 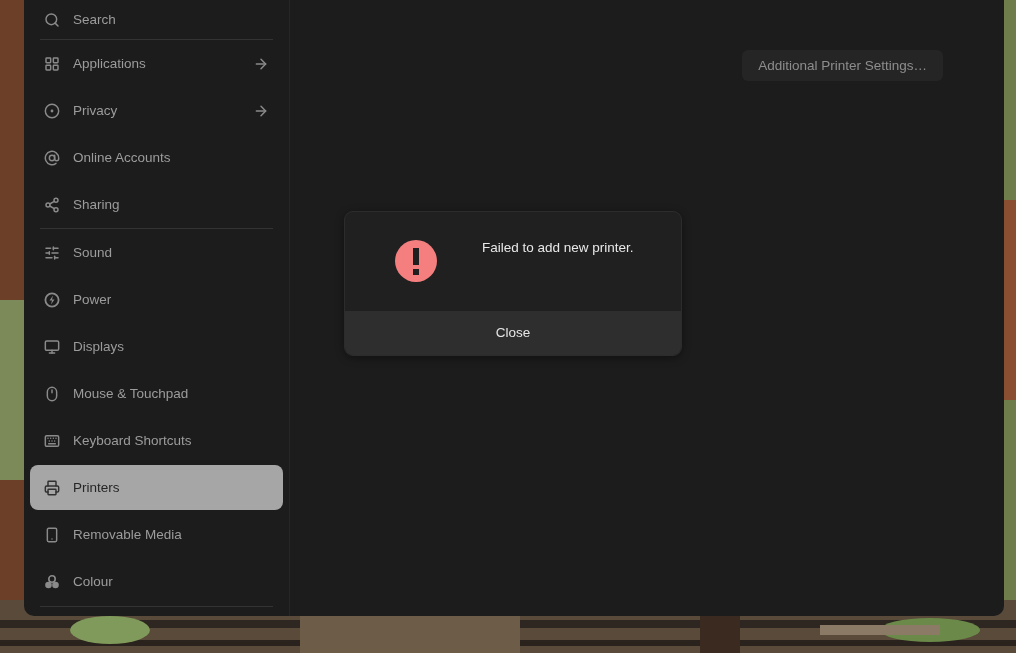 What do you see at coordinates (156, 346) in the screenshot?
I see `sidebar-item: Displays` at bounding box center [156, 346].